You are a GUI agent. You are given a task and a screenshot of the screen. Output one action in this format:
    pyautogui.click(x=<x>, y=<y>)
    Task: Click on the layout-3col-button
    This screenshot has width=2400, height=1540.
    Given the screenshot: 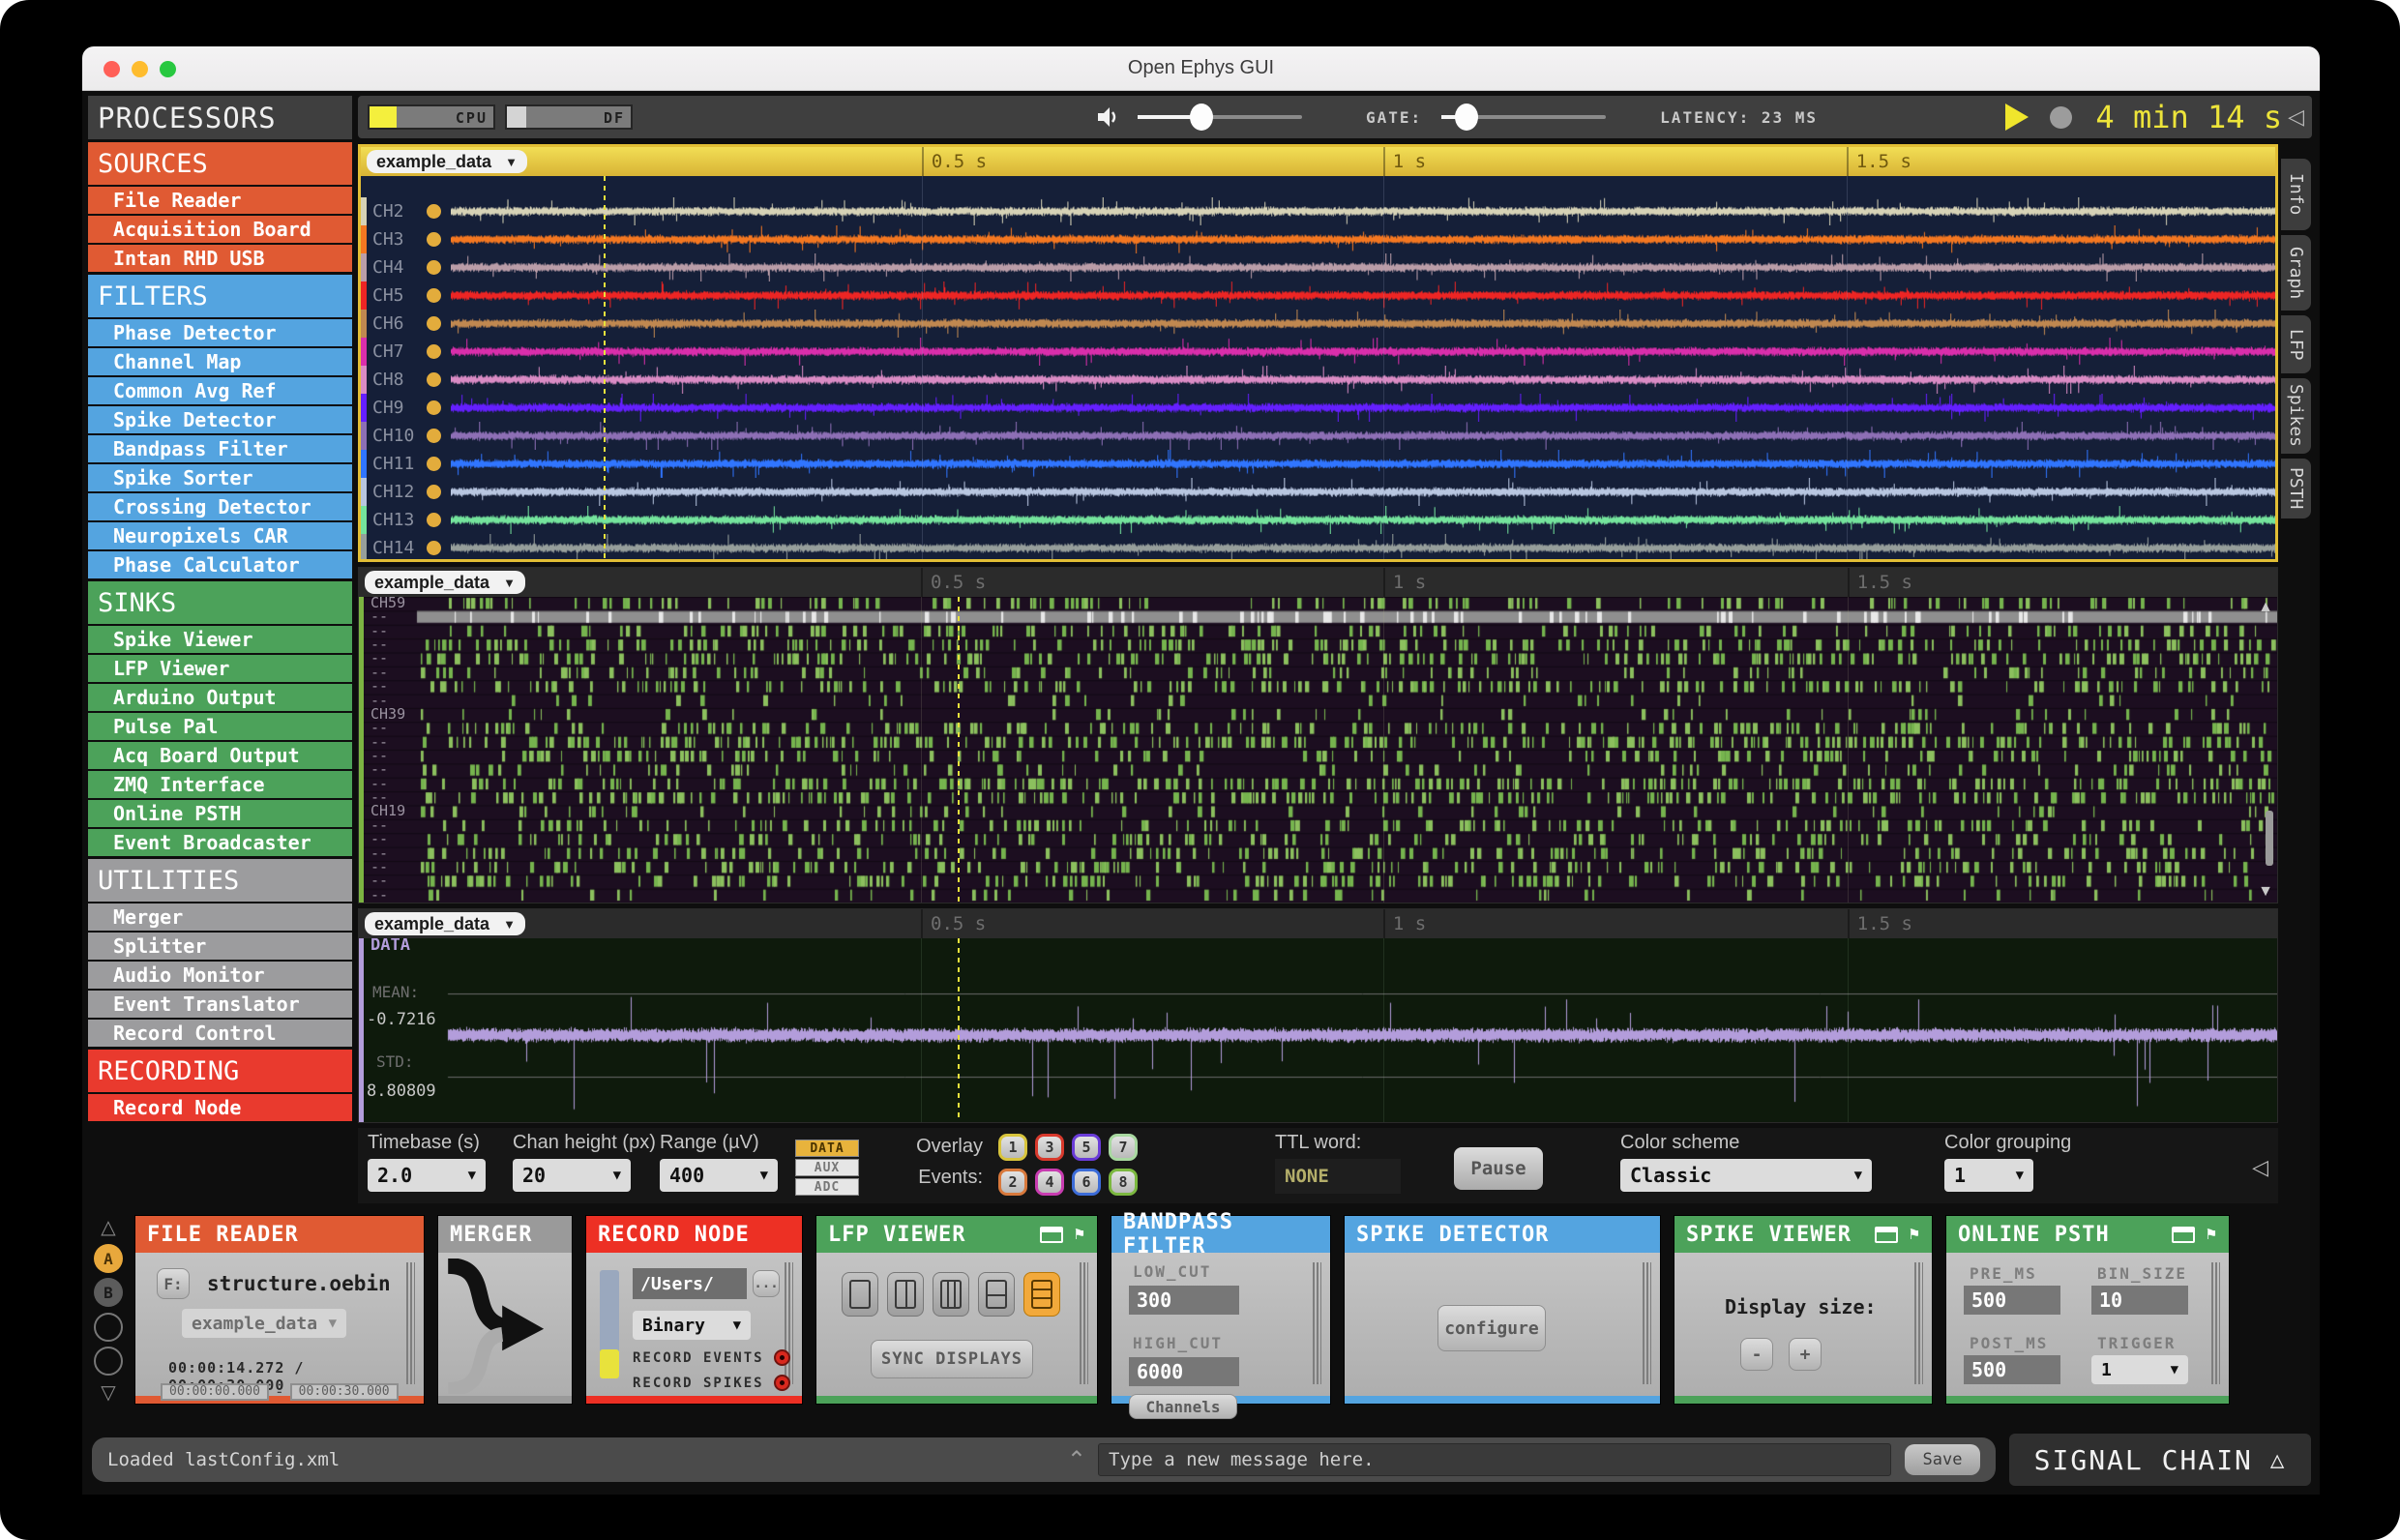 What is the action you would take?
    pyautogui.click(x=951, y=1294)
    